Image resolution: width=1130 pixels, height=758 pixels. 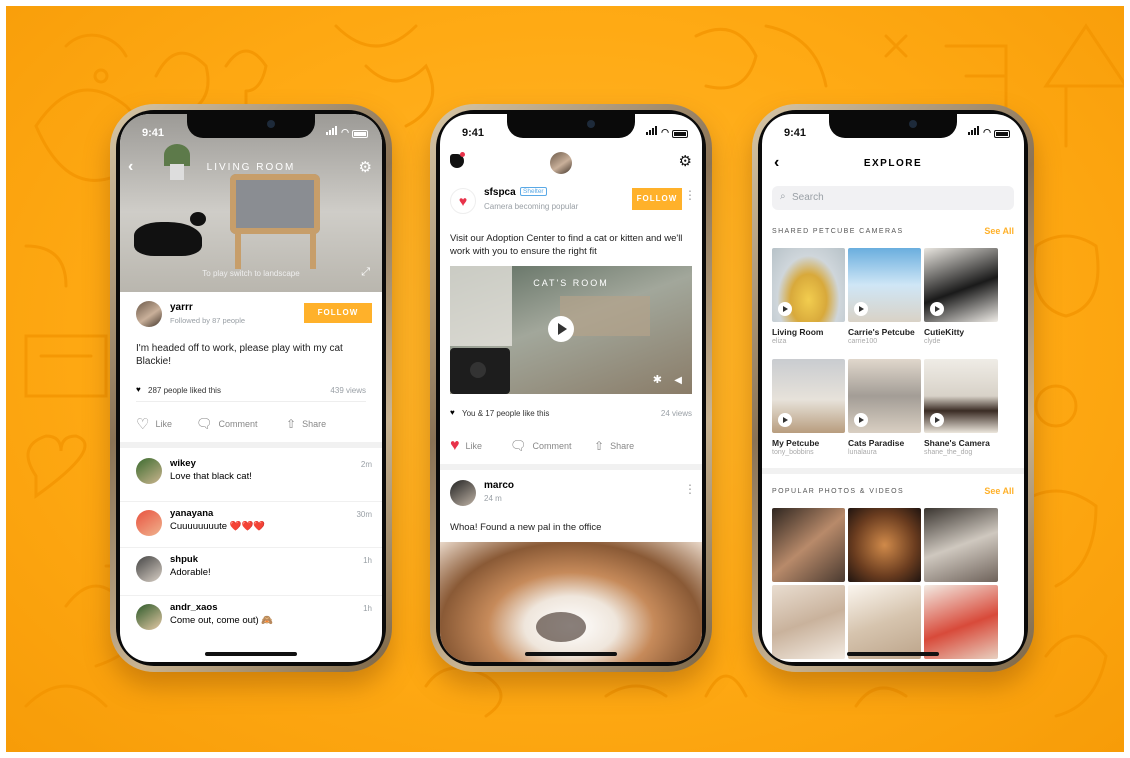 What do you see at coordinates (796, 443) in the screenshot?
I see `camera-name: My Petcube` at bounding box center [796, 443].